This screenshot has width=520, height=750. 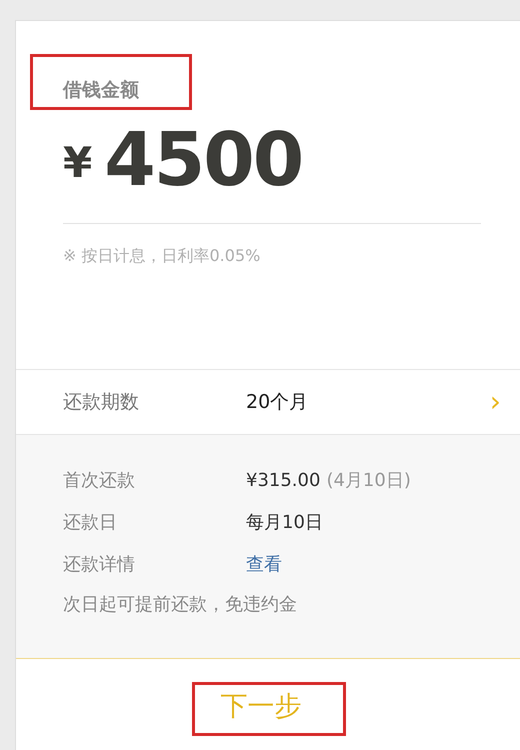 What do you see at coordinates (203, 159) in the screenshot?
I see `amount-value: 4500` at bounding box center [203, 159].